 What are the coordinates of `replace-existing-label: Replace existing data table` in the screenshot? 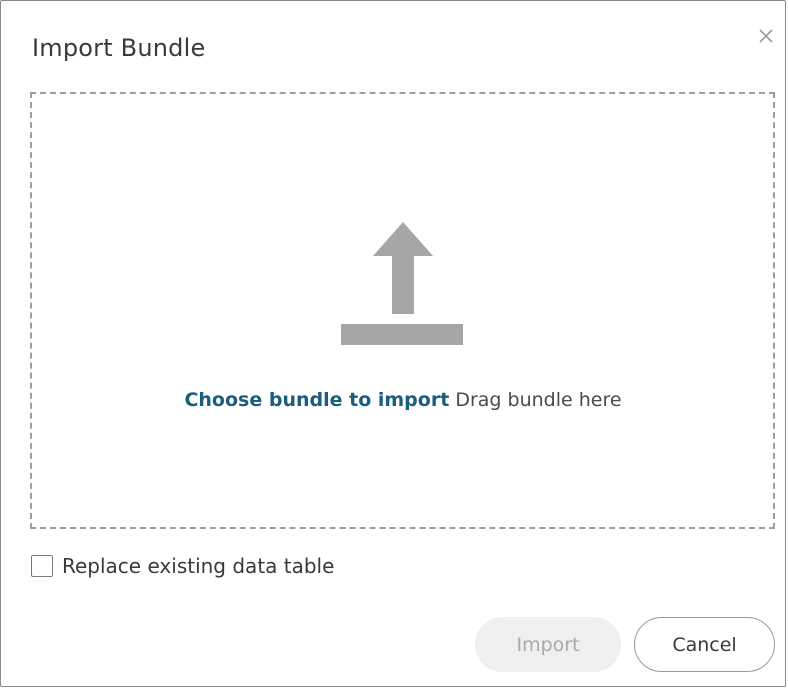 It's located at (198, 566).